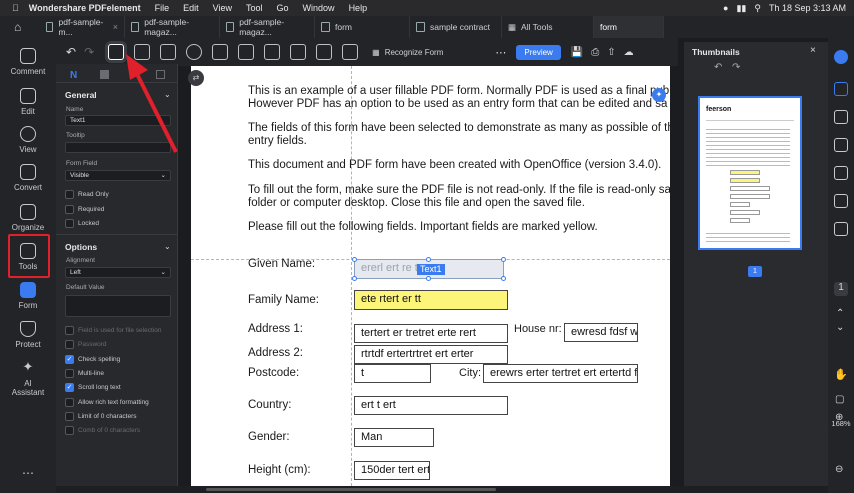  I want to click on form-field-select: Visible ⌄, so click(118, 175).